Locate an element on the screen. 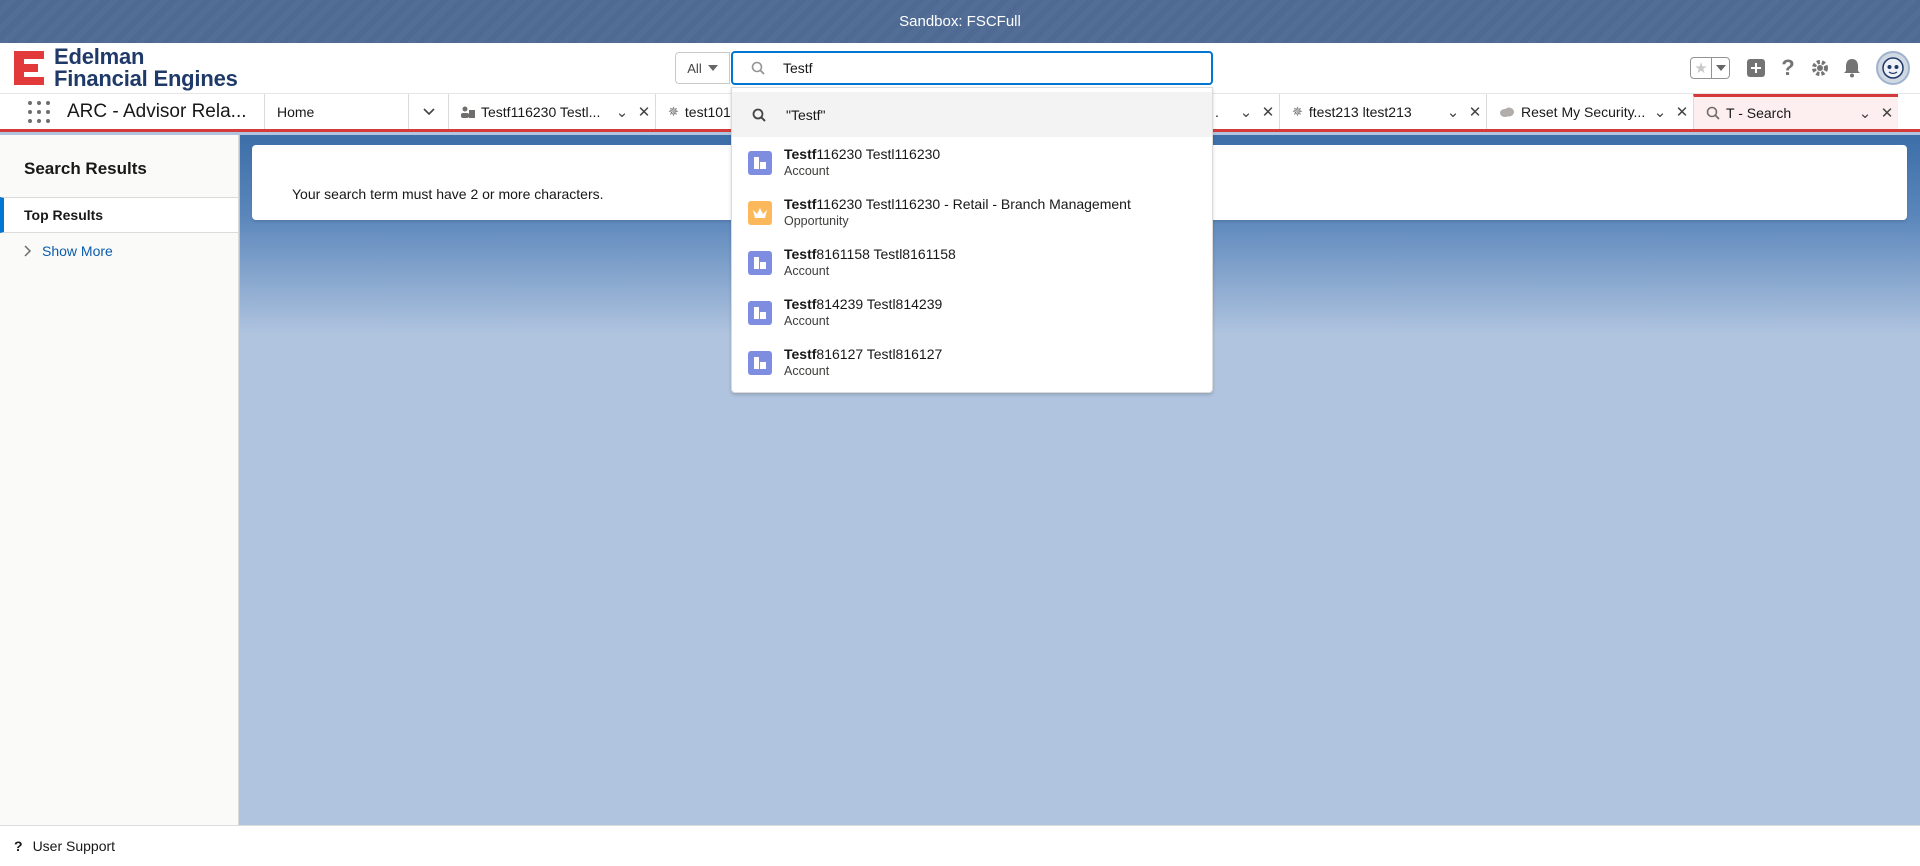  result-title: Testf116230 Testl116230 is located at coordinates (862, 154).